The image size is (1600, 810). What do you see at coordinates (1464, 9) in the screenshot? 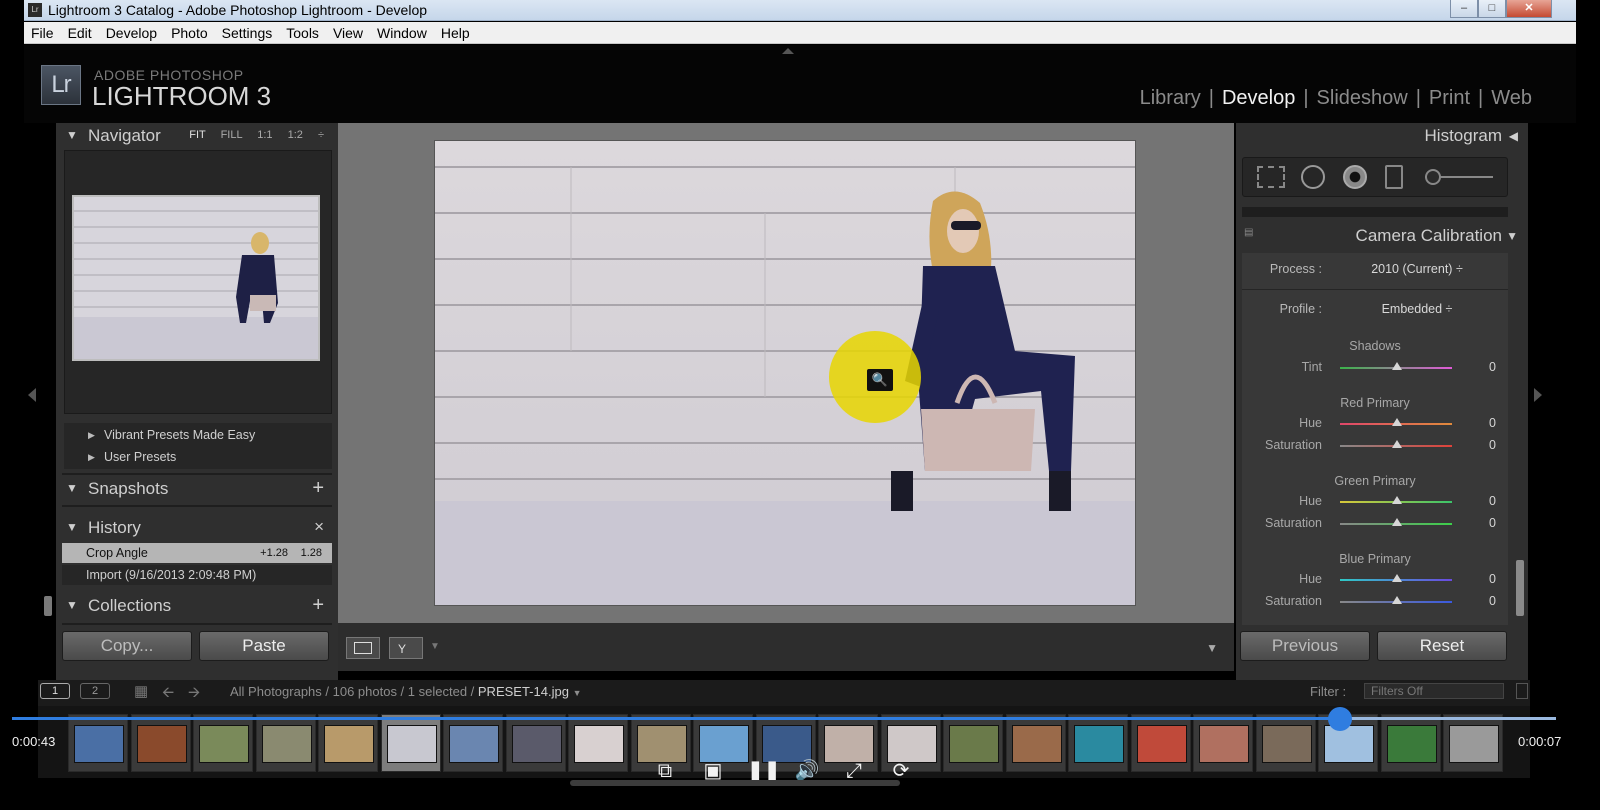
I see `minimize-button: –` at bounding box center [1464, 9].